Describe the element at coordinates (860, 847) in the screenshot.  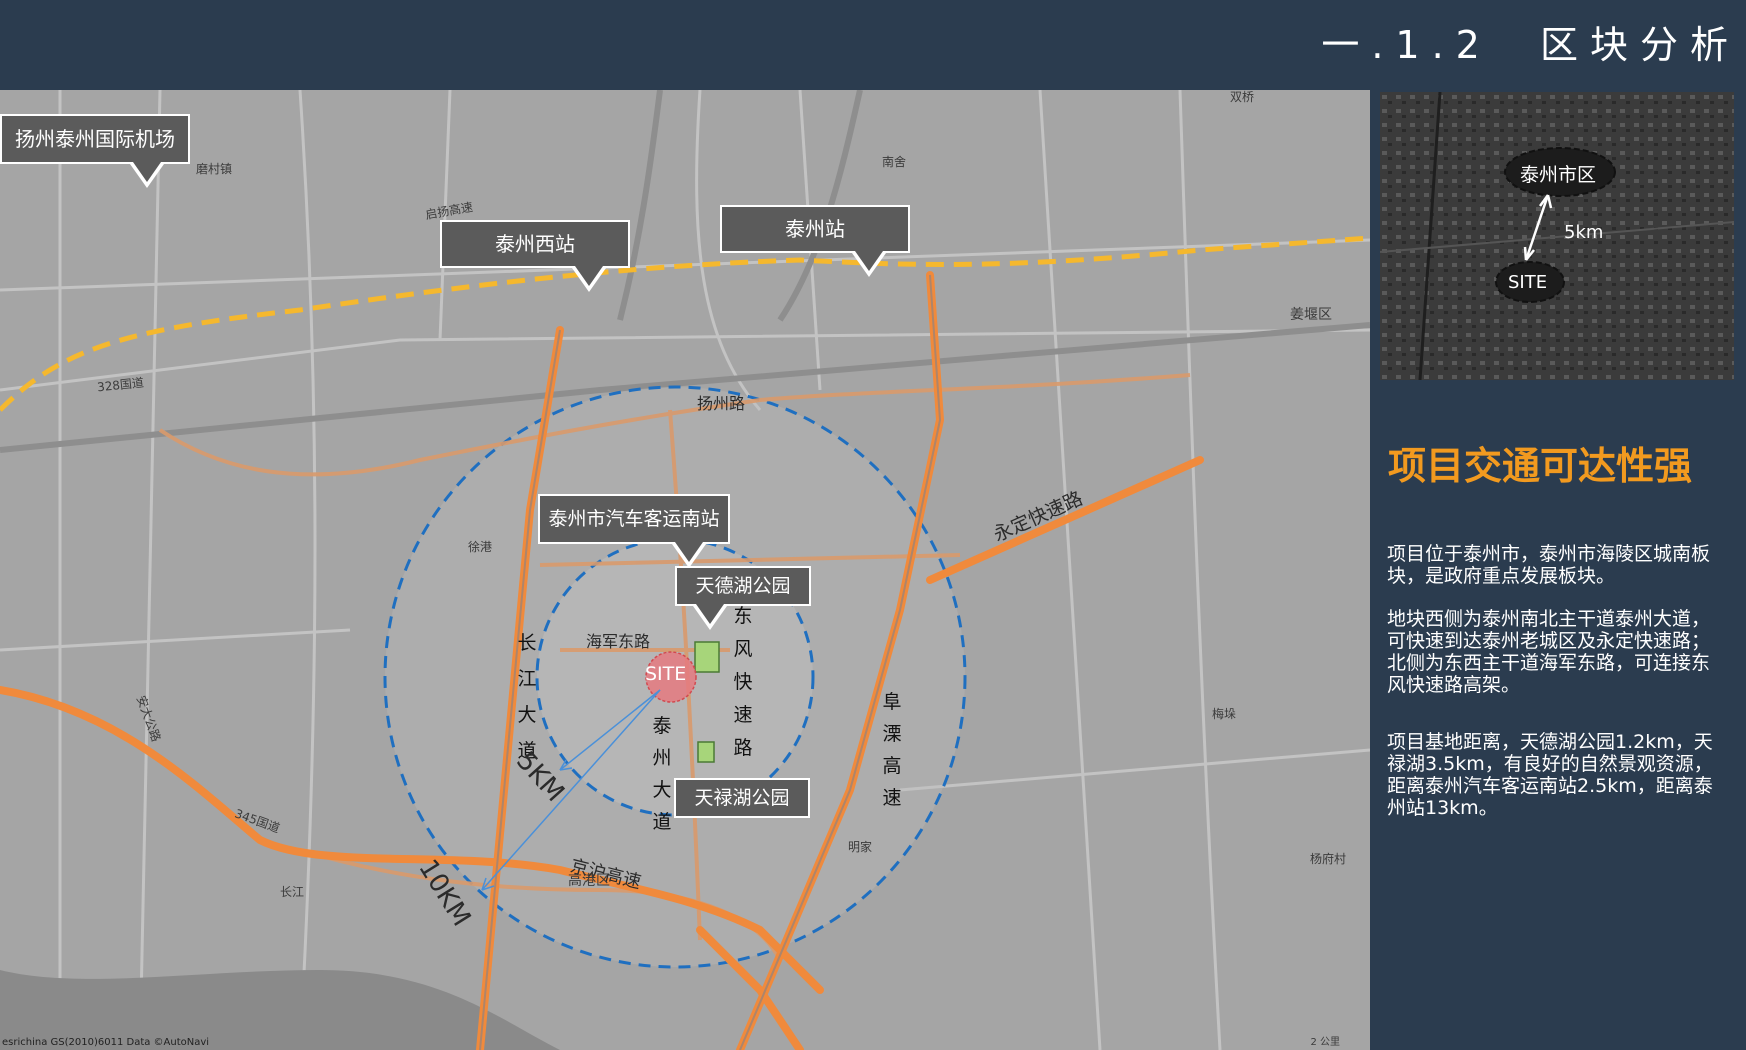
I see `place-mingjia: 明家` at that location.